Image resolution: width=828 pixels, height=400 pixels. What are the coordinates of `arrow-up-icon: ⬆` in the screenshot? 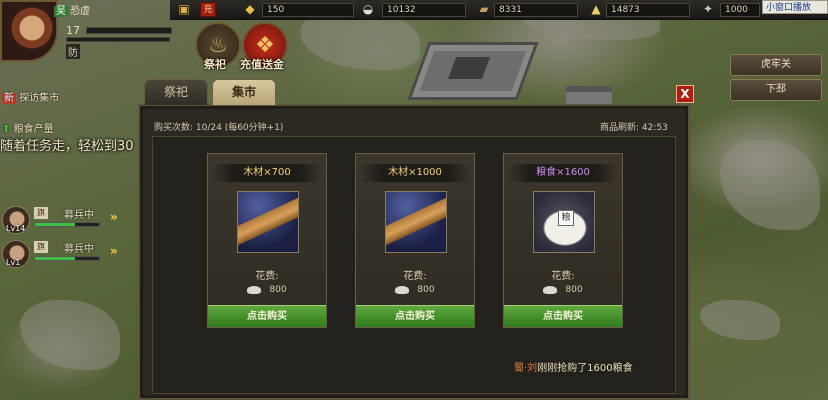 It's located at (6, 129).